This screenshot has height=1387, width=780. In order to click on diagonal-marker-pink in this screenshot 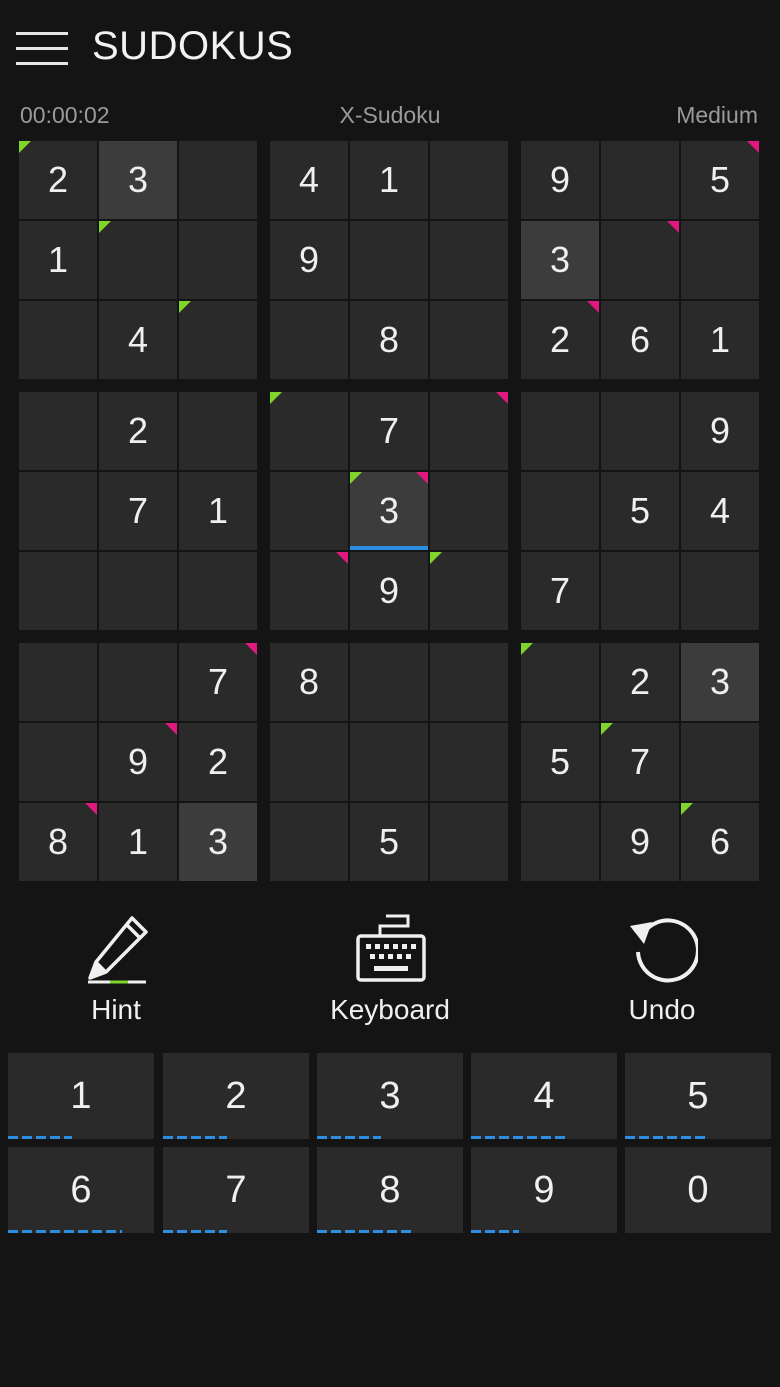, I will do `click(91, 809)`.